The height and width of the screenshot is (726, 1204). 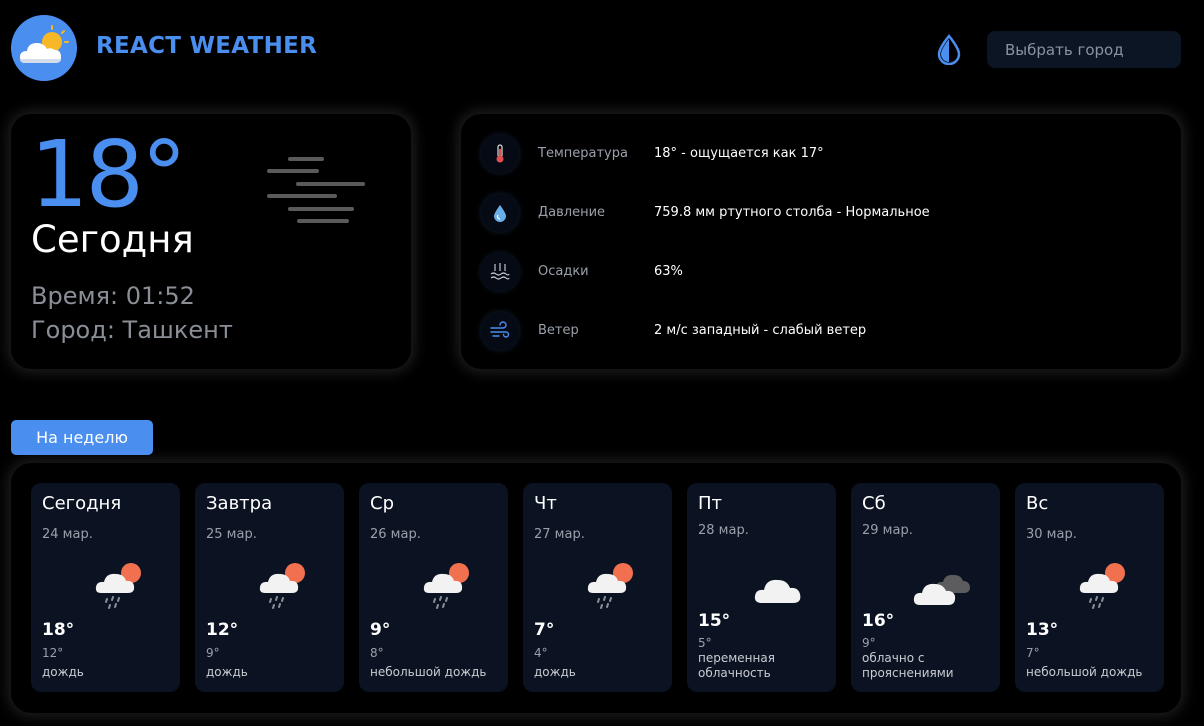 I want to click on detail-row-precipitation: Осадки 63%, so click(x=821, y=273).